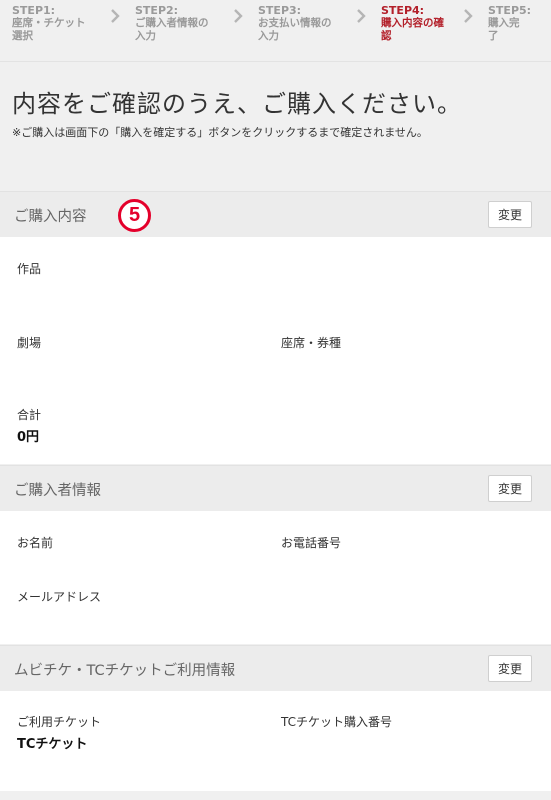  What do you see at coordinates (220, 132) in the screenshot?
I see `purchase-notice: ※ご購入は画面下の「購入を確定する」ボタンをクリックするまで確定されません。` at bounding box center [220, 132].